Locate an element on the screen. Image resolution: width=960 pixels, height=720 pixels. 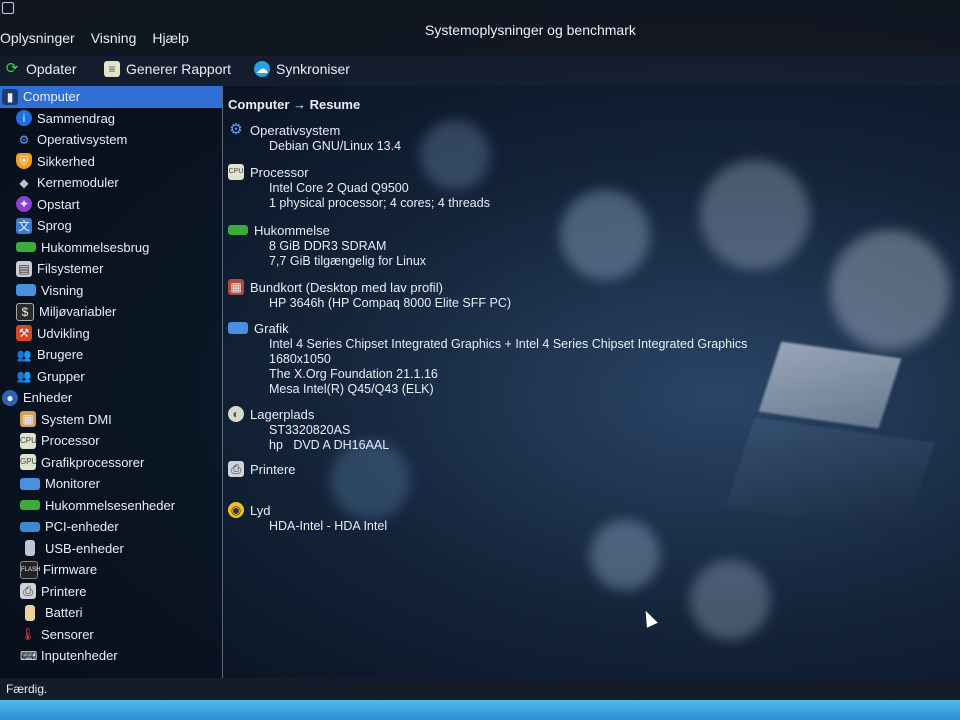
sidebar-item-hukommelsesenheder: Hukommelsesenheder is located at coordinates (111, 506).